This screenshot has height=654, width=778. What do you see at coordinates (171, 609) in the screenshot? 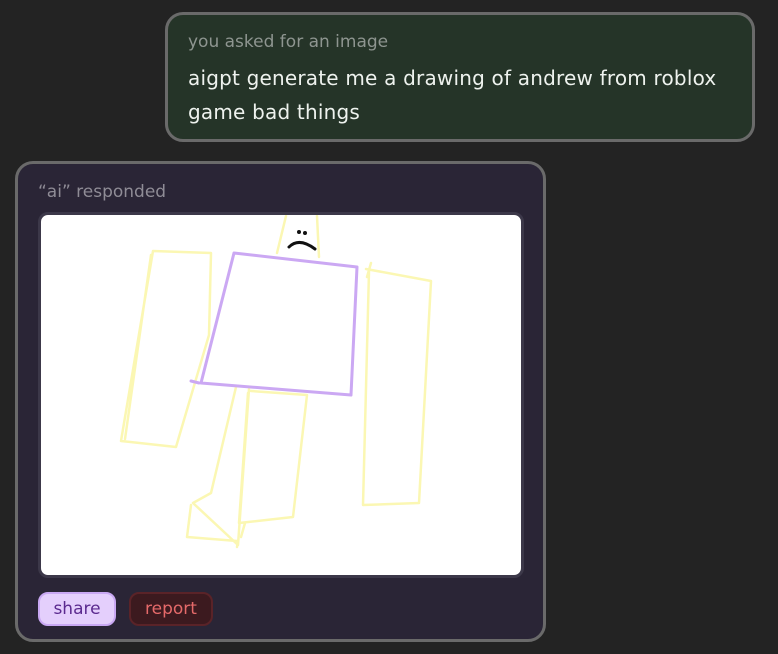
I see `report-button: report` at bounding box center [171, 609].